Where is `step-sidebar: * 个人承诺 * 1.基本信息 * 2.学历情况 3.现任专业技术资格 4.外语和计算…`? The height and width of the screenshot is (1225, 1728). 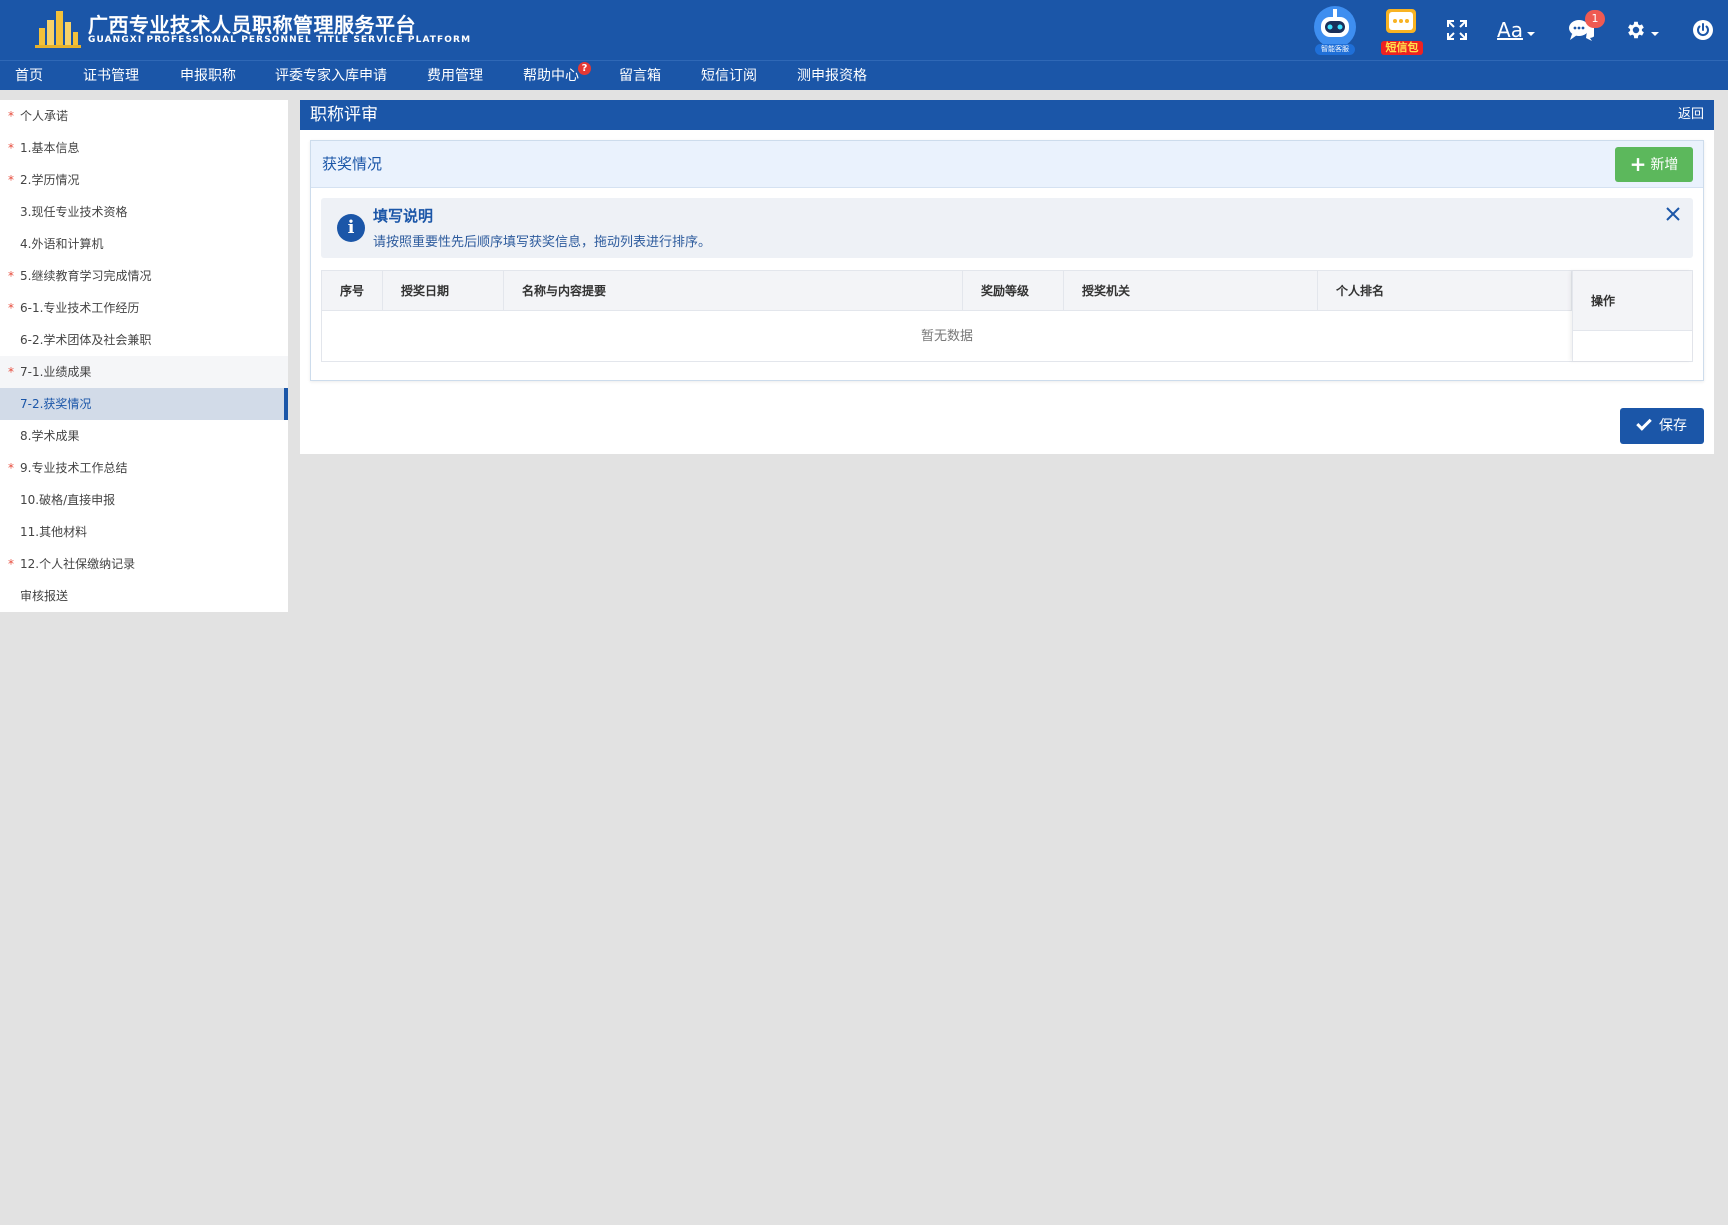 step-sidebar: * 个人承诺 * 1.基本信息 * 2.学历情况 3.现任专业技术资格 4.外语和计算… is located at coordinates (144, 356).